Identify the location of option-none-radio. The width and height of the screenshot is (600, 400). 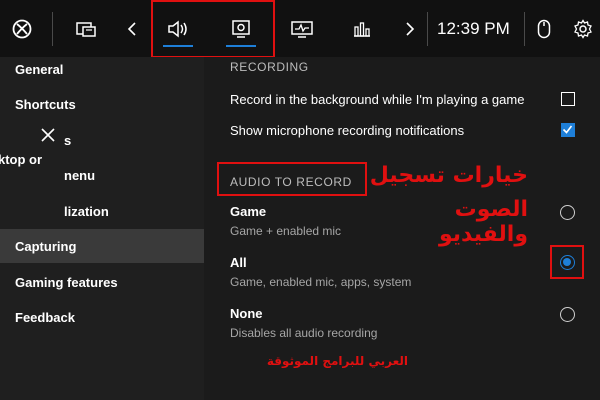
(567, 314).